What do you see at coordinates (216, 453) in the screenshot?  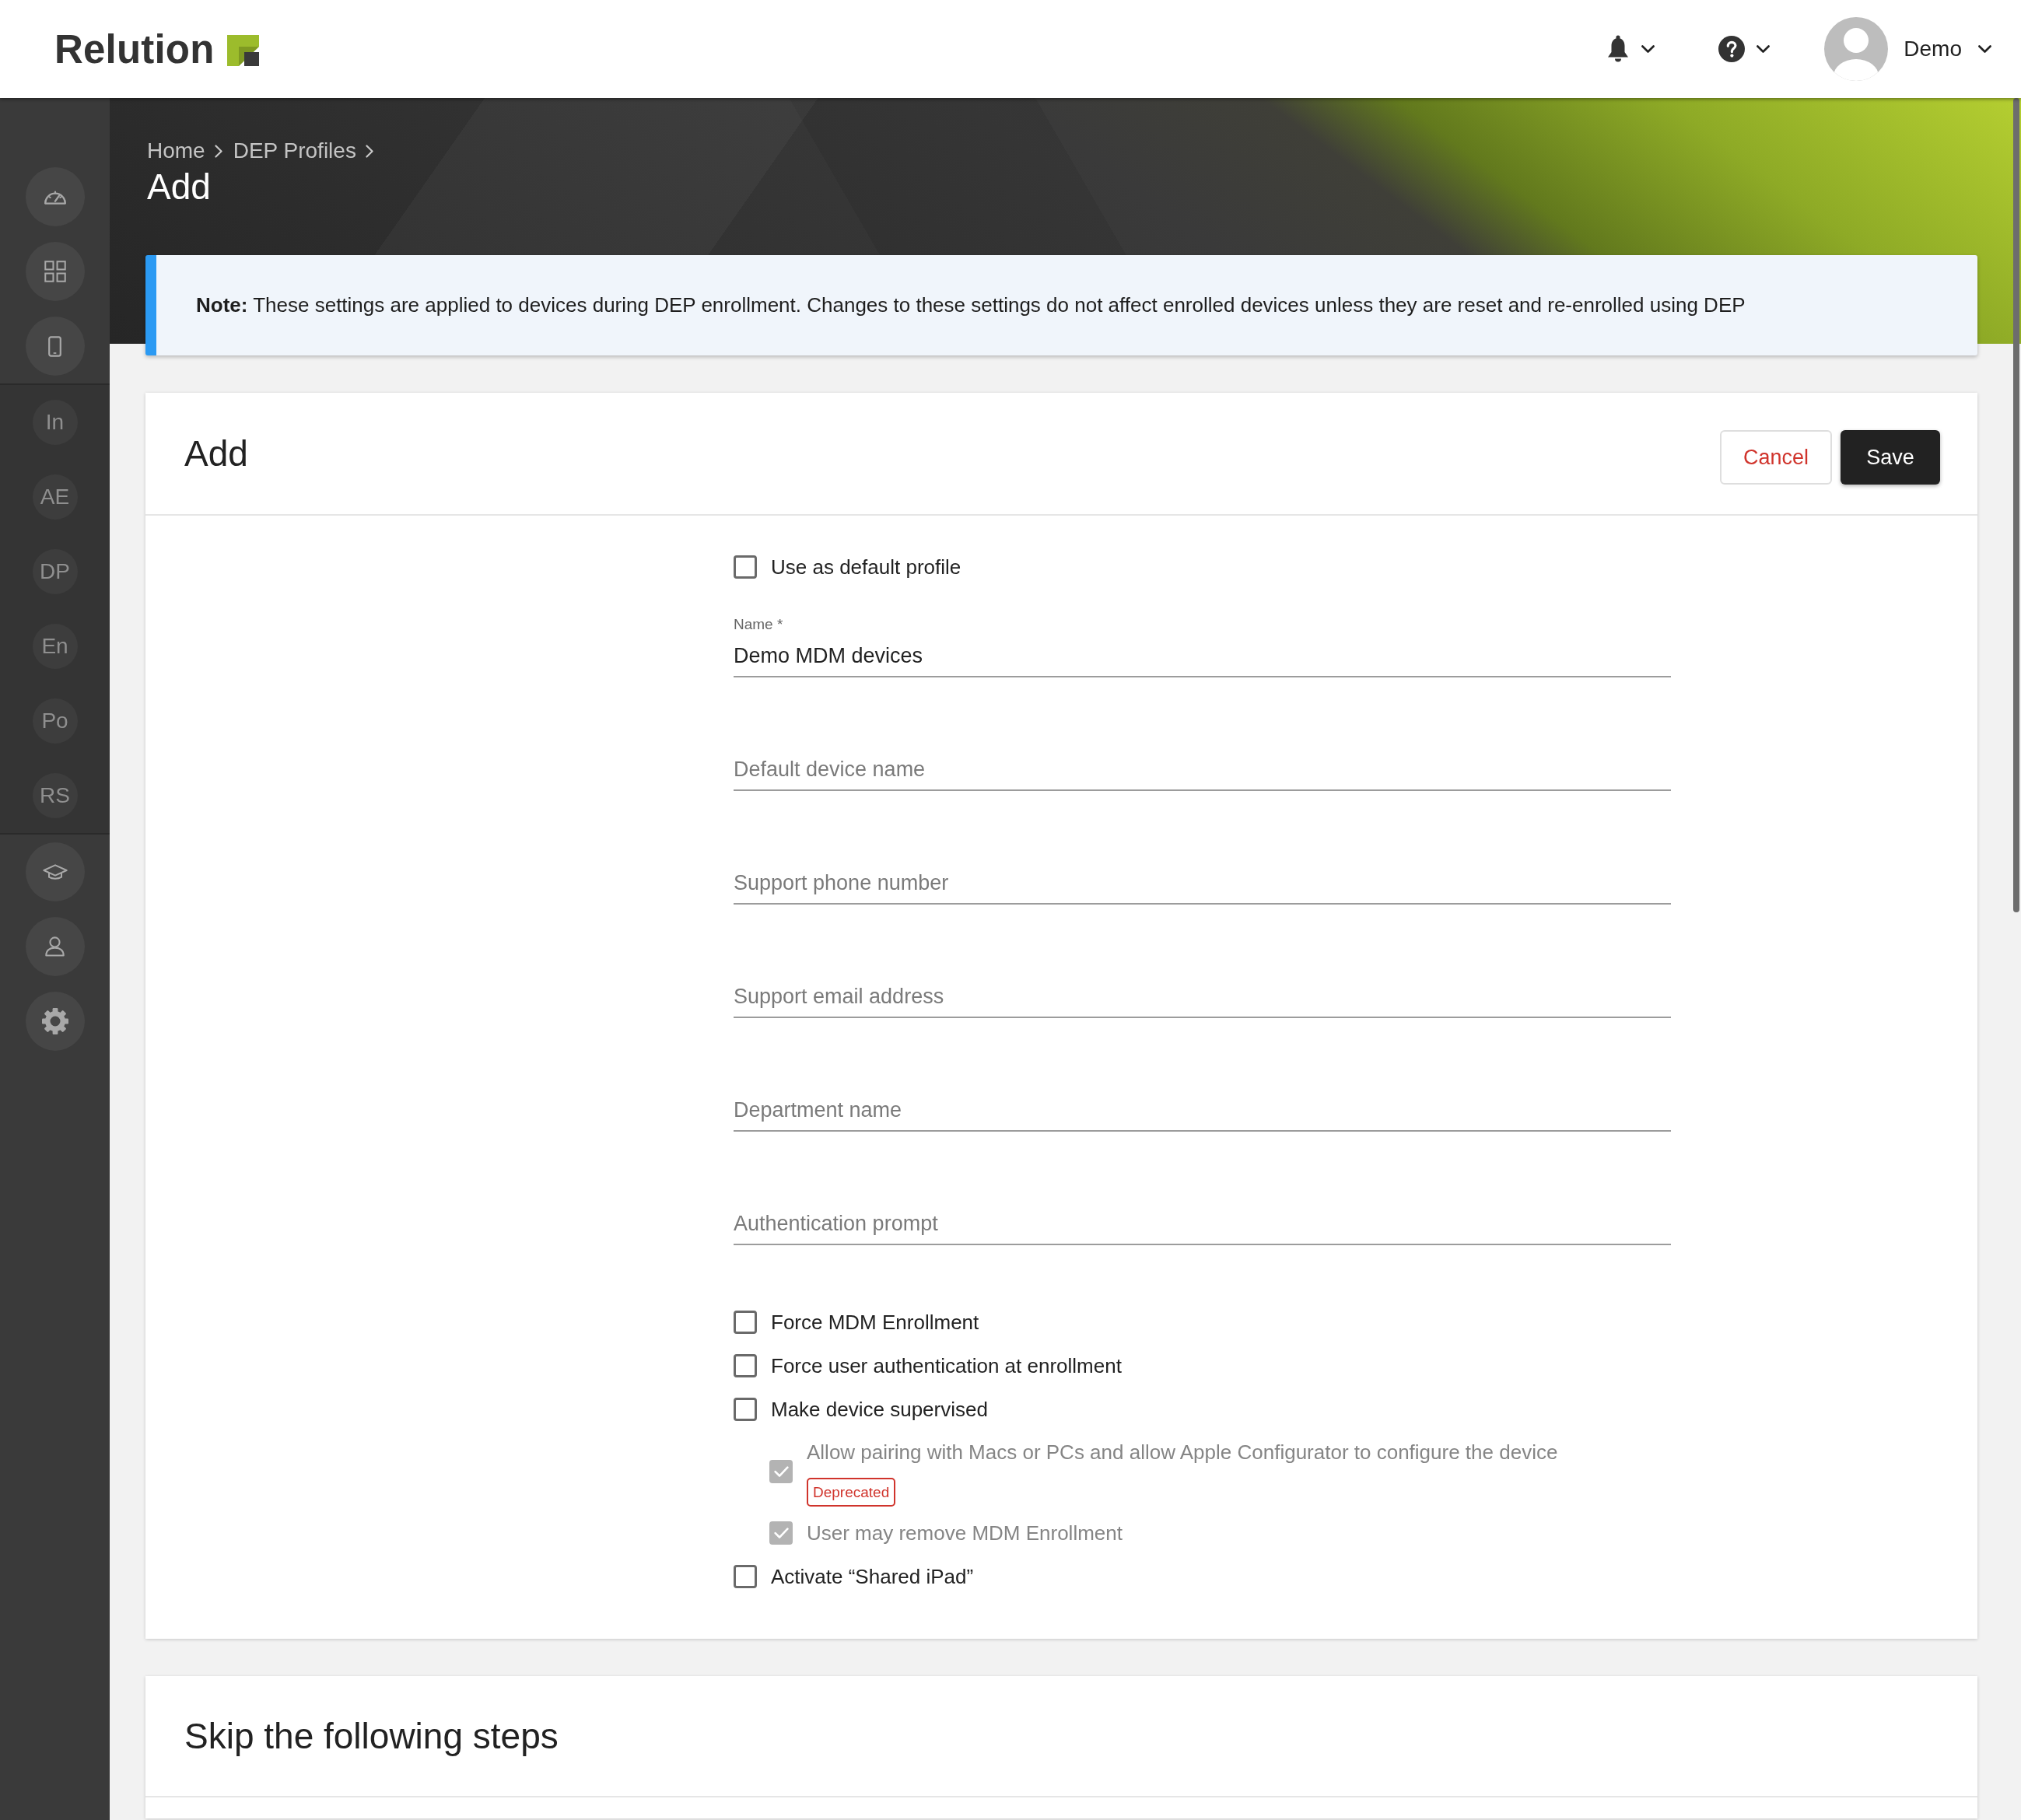 I see `card-title: Add` at bounding box center [216, 453].